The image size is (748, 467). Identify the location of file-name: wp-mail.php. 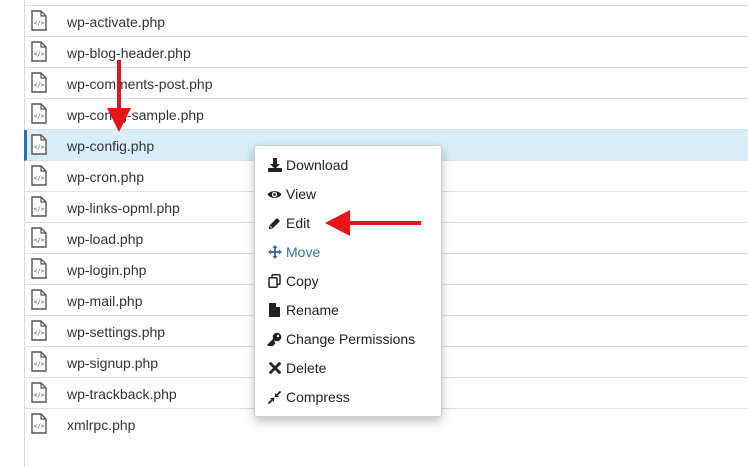
(105, 301).